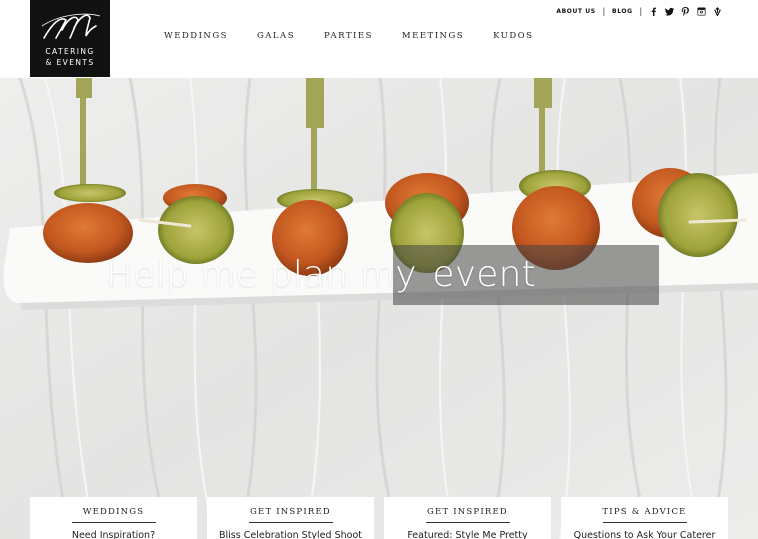 This screenshot has width=758, height=539. What do you see at coordinates (261, 274) in the screenshot?
I see `hero-heading-main: Help me plan my` at bounding box center [261, 274].